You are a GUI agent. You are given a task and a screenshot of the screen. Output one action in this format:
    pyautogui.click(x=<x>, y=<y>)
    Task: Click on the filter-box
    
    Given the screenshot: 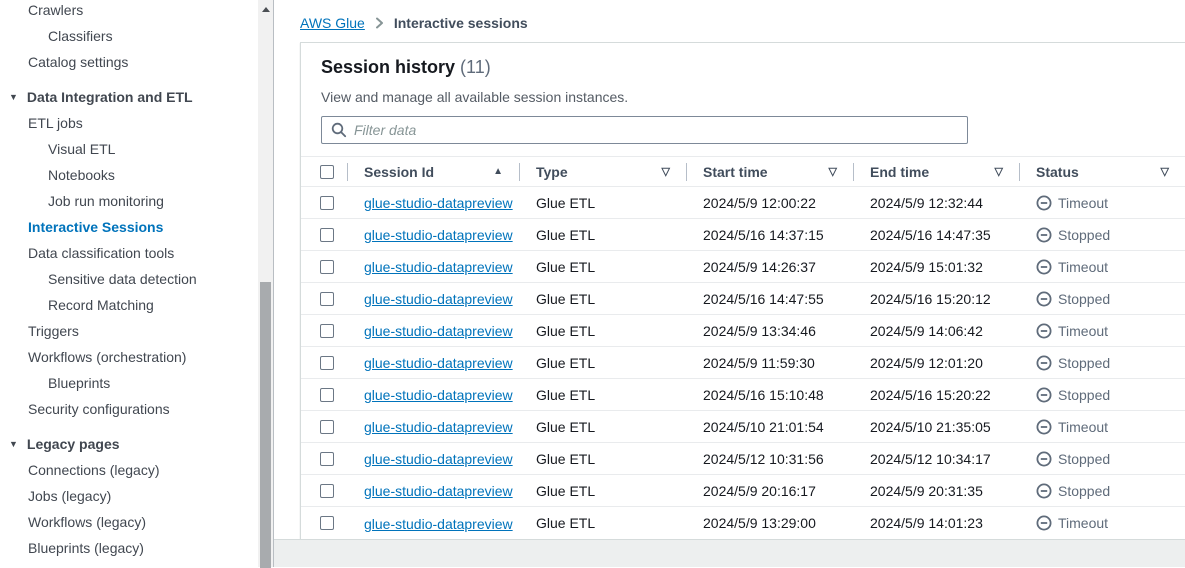 What is the action you would take?
    pyautogui.click(x=644, y=130)
    